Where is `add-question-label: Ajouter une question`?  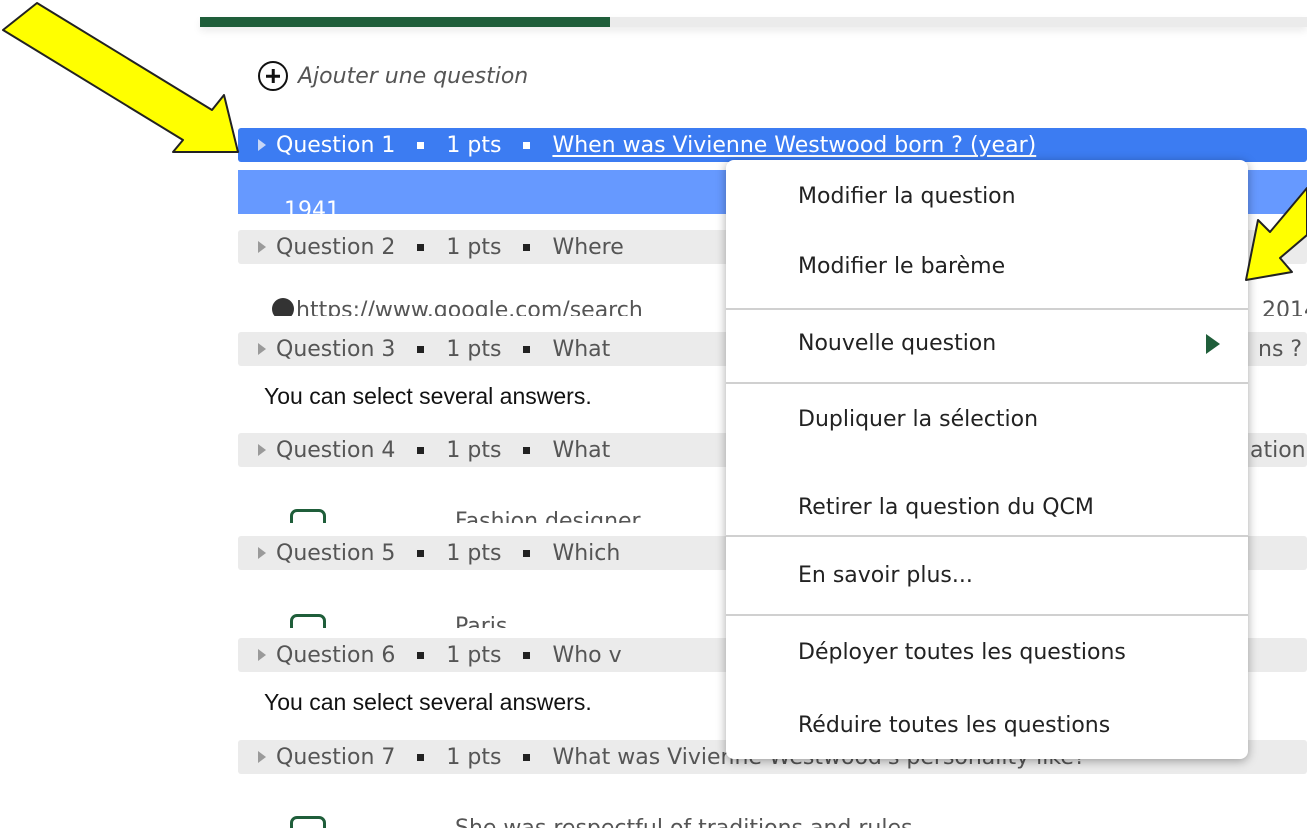 add-question-label: Ajouter une question is located at coordinates (413, 76).